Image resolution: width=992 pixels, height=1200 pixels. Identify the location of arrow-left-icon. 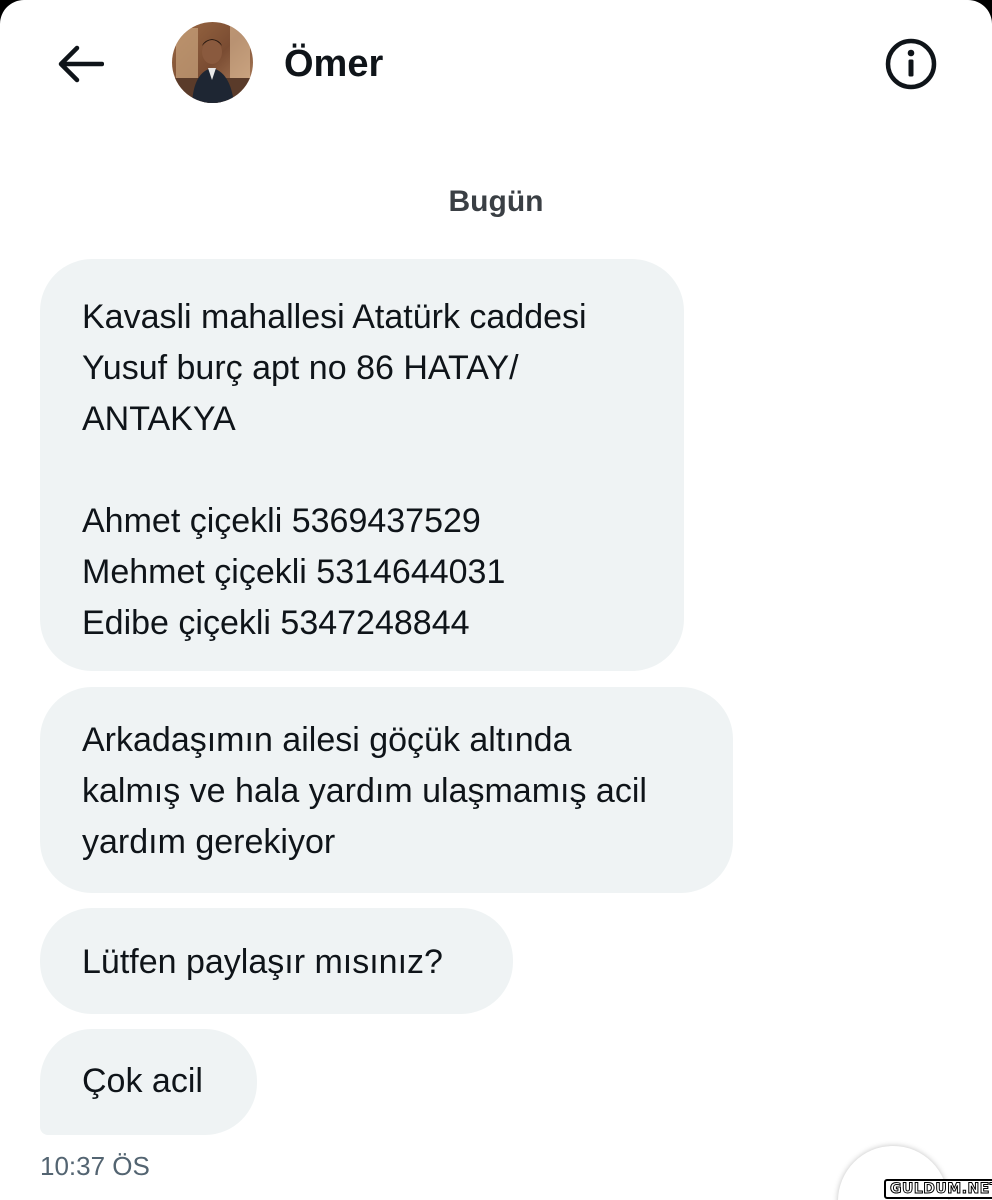
(81, 64).